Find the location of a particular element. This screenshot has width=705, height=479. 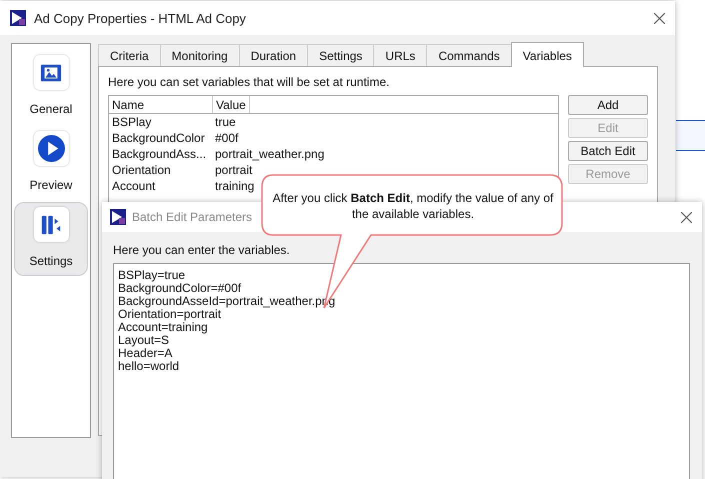

text-line: Layout=S is located at coordinates (144, 340).